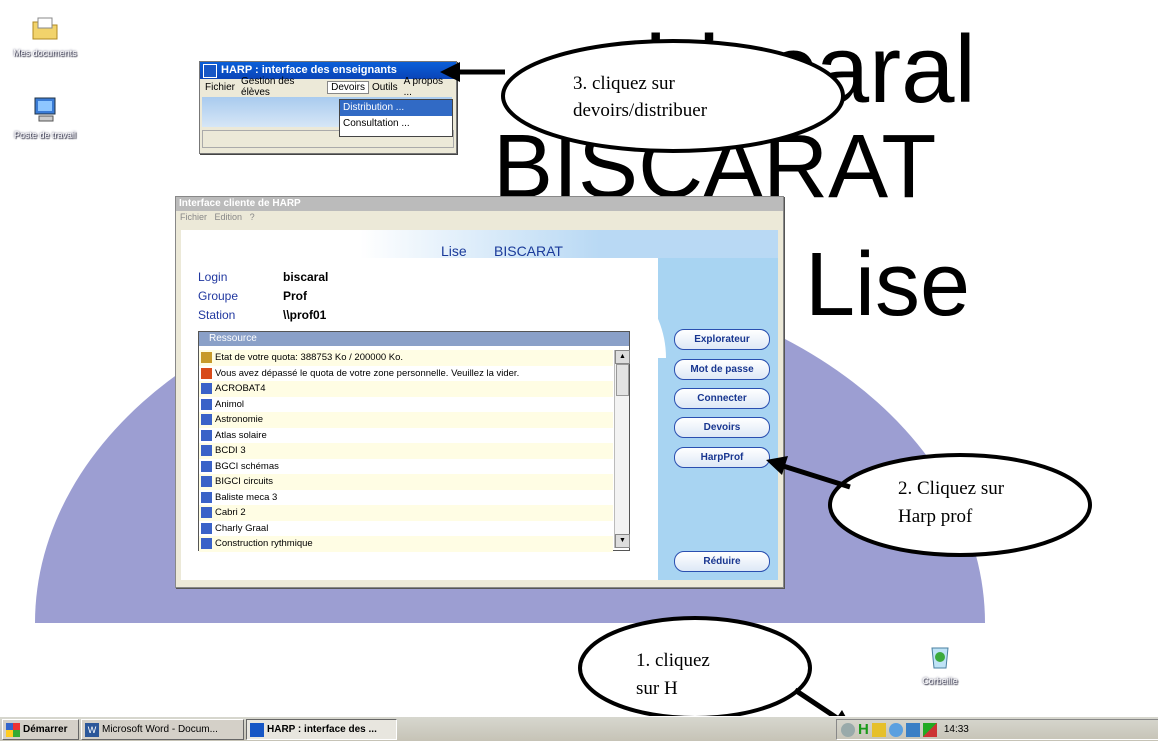  What do you see at coordinates (997, 729) in the screenshot?
I see `system-tray: H 14:33` at bounding box center [997, 729].